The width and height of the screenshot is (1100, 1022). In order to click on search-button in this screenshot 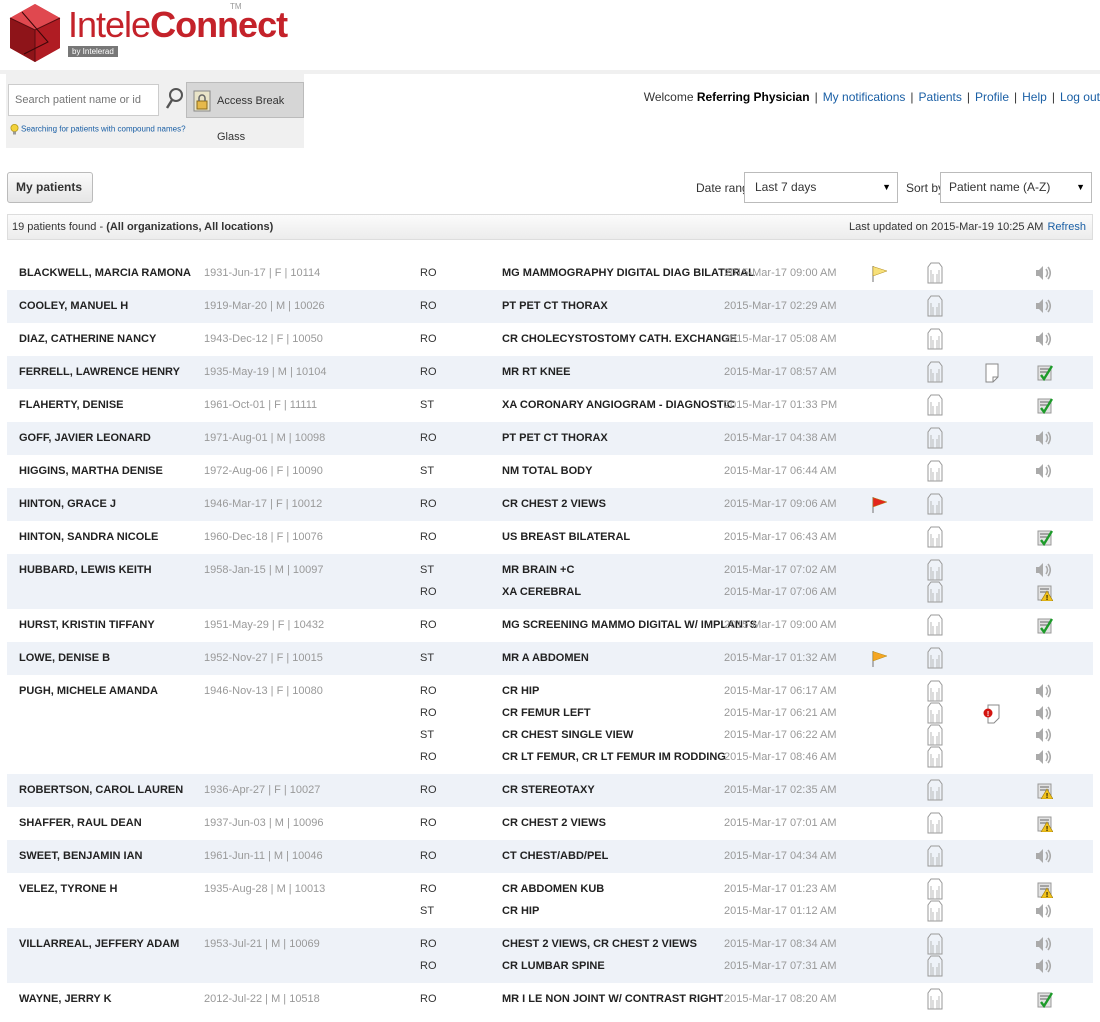, I will do `click(174, 99)`.